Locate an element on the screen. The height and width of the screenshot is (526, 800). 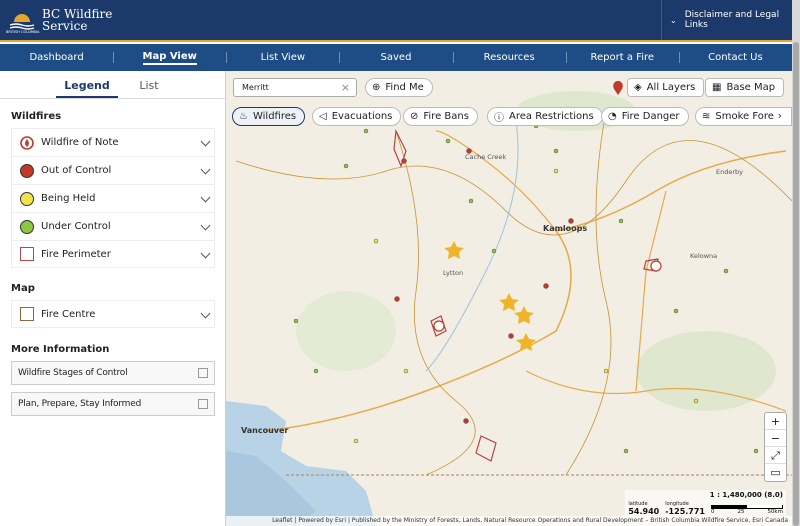
measure-icon: ▭ is located at coordinates (775, 472).